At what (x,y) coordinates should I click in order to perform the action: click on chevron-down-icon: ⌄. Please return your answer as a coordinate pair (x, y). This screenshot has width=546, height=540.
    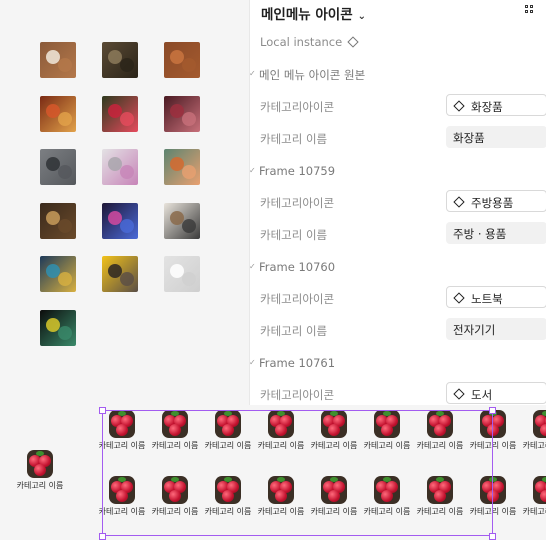
    Looking at the image, I should click on (362, 16).